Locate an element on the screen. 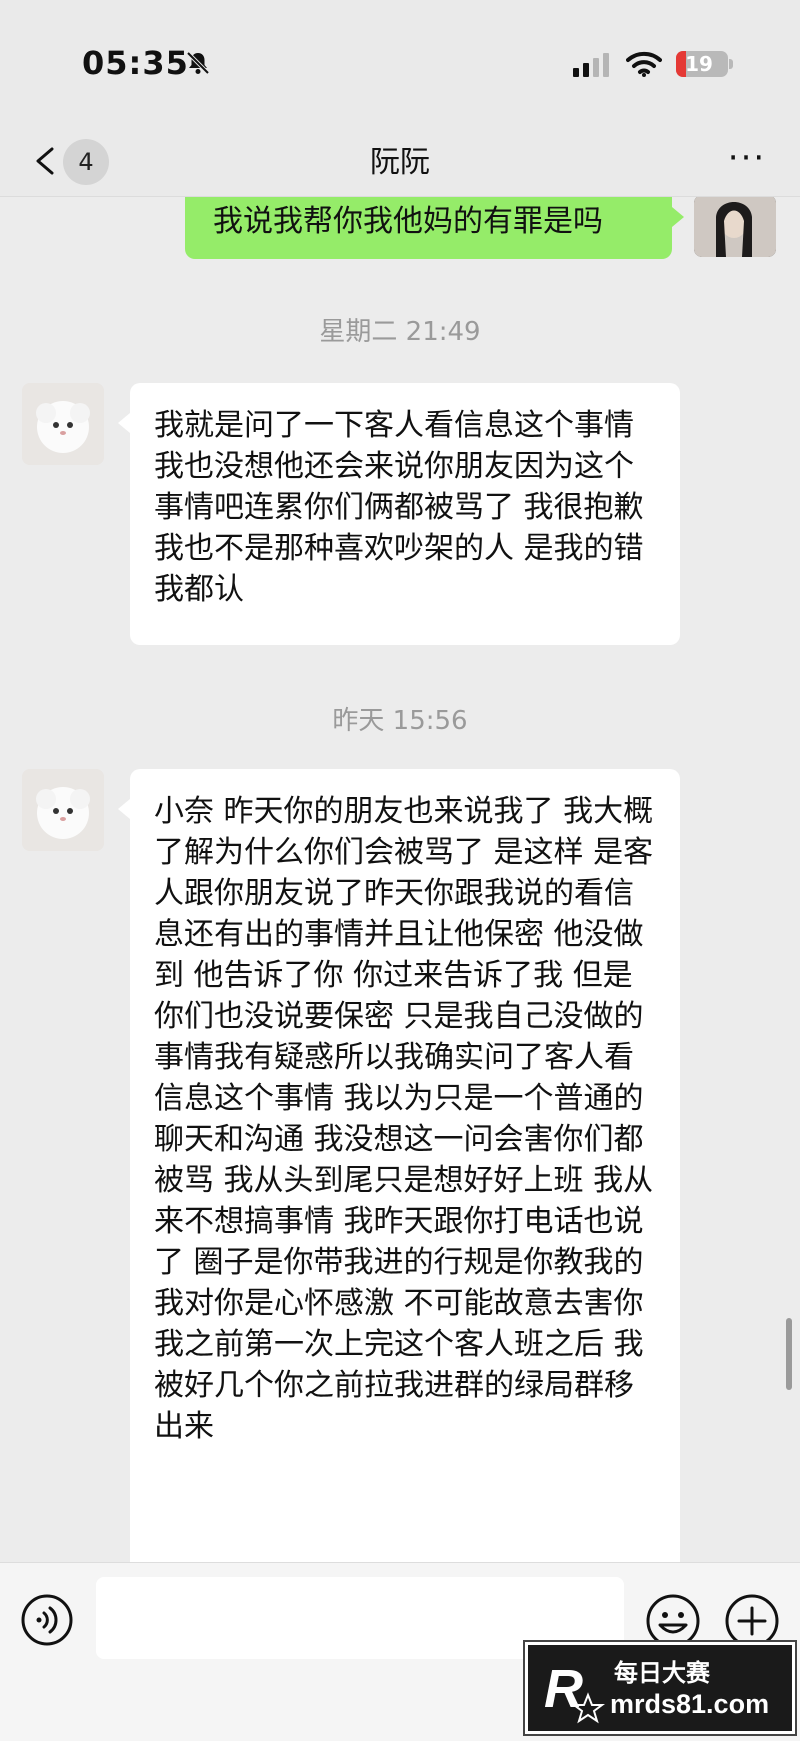 The height and width of the screenshot is (1741, 800). chat-title: 阮阮 is located at coordinates (400, 162).